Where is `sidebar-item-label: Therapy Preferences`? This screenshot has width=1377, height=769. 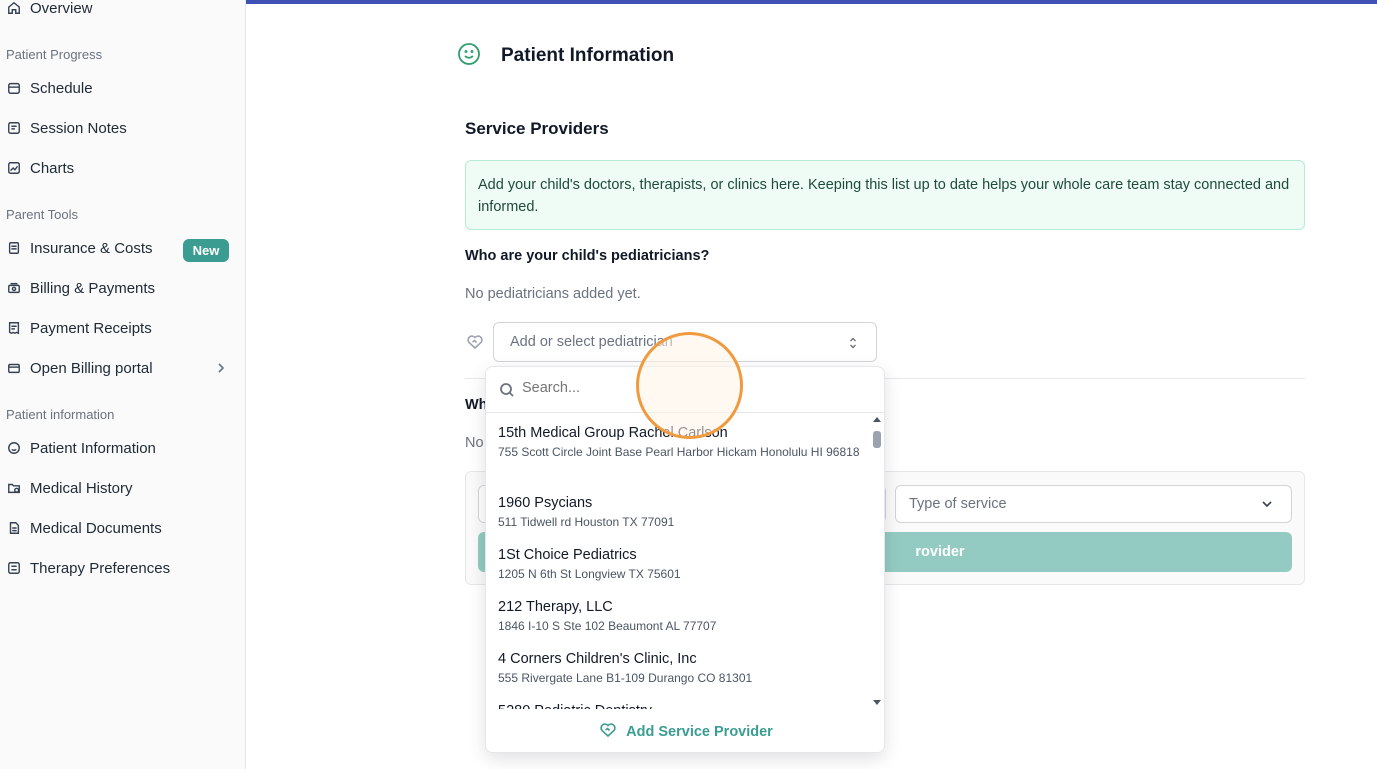 sidebar-item-label: Therapy Preferences is located at coordinates (100, 568).